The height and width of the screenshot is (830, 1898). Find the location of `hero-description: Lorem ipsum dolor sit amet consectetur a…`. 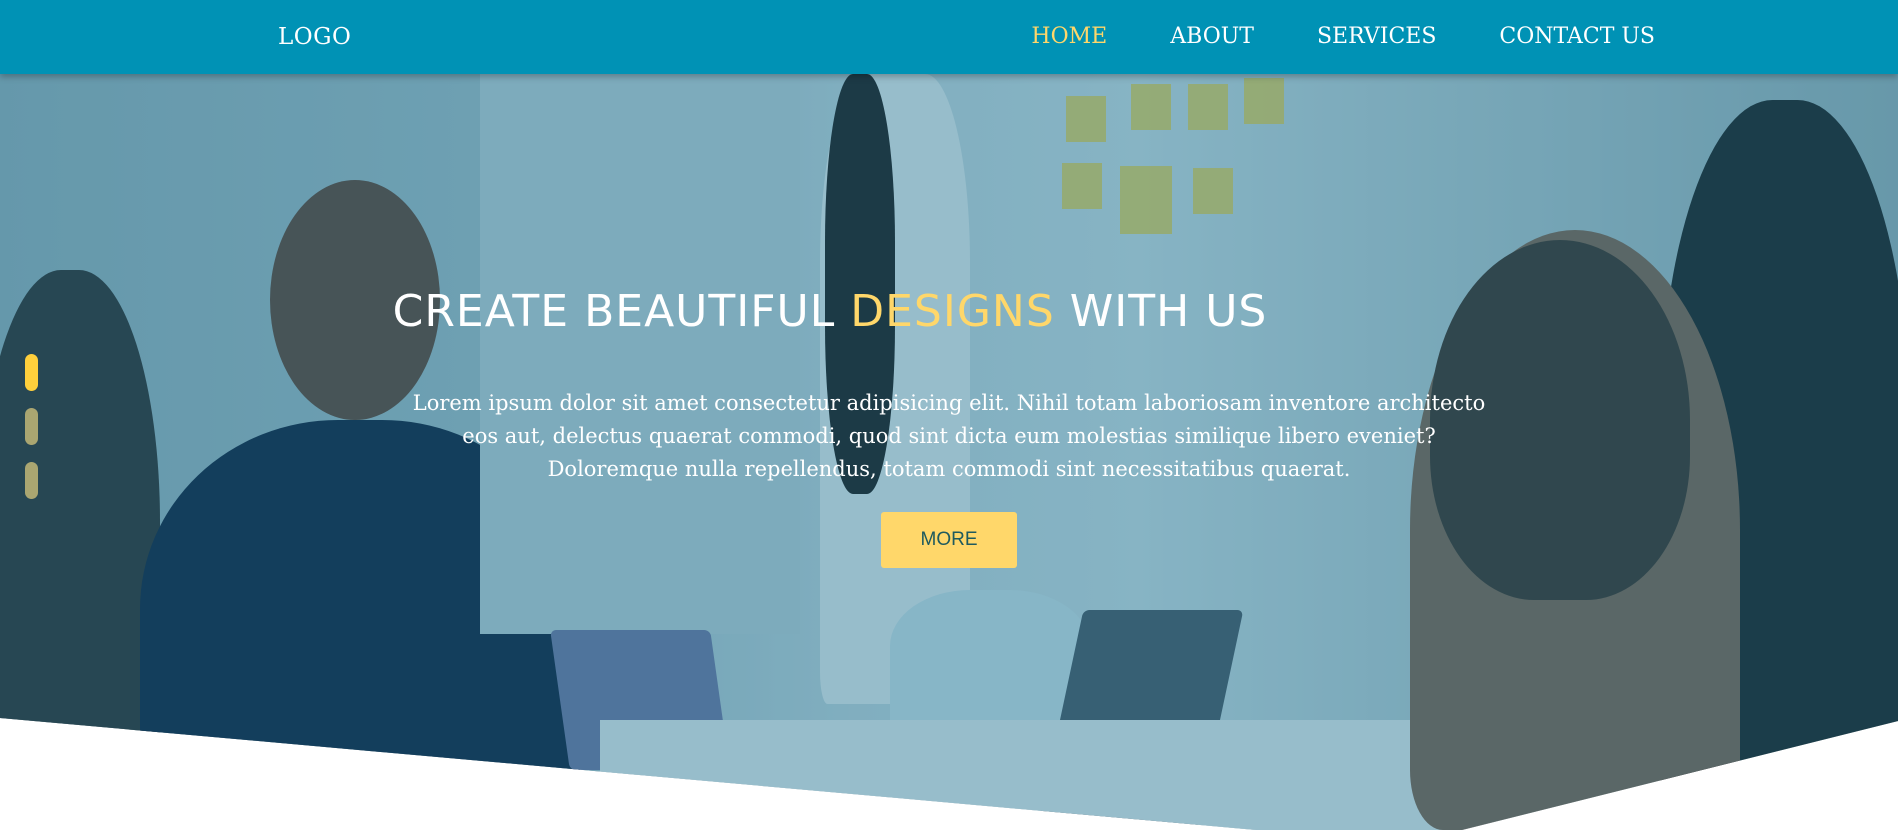

hero-description: Lorem ipsum dolor sit amet consectetur a… is located at coordinates (949, 436).